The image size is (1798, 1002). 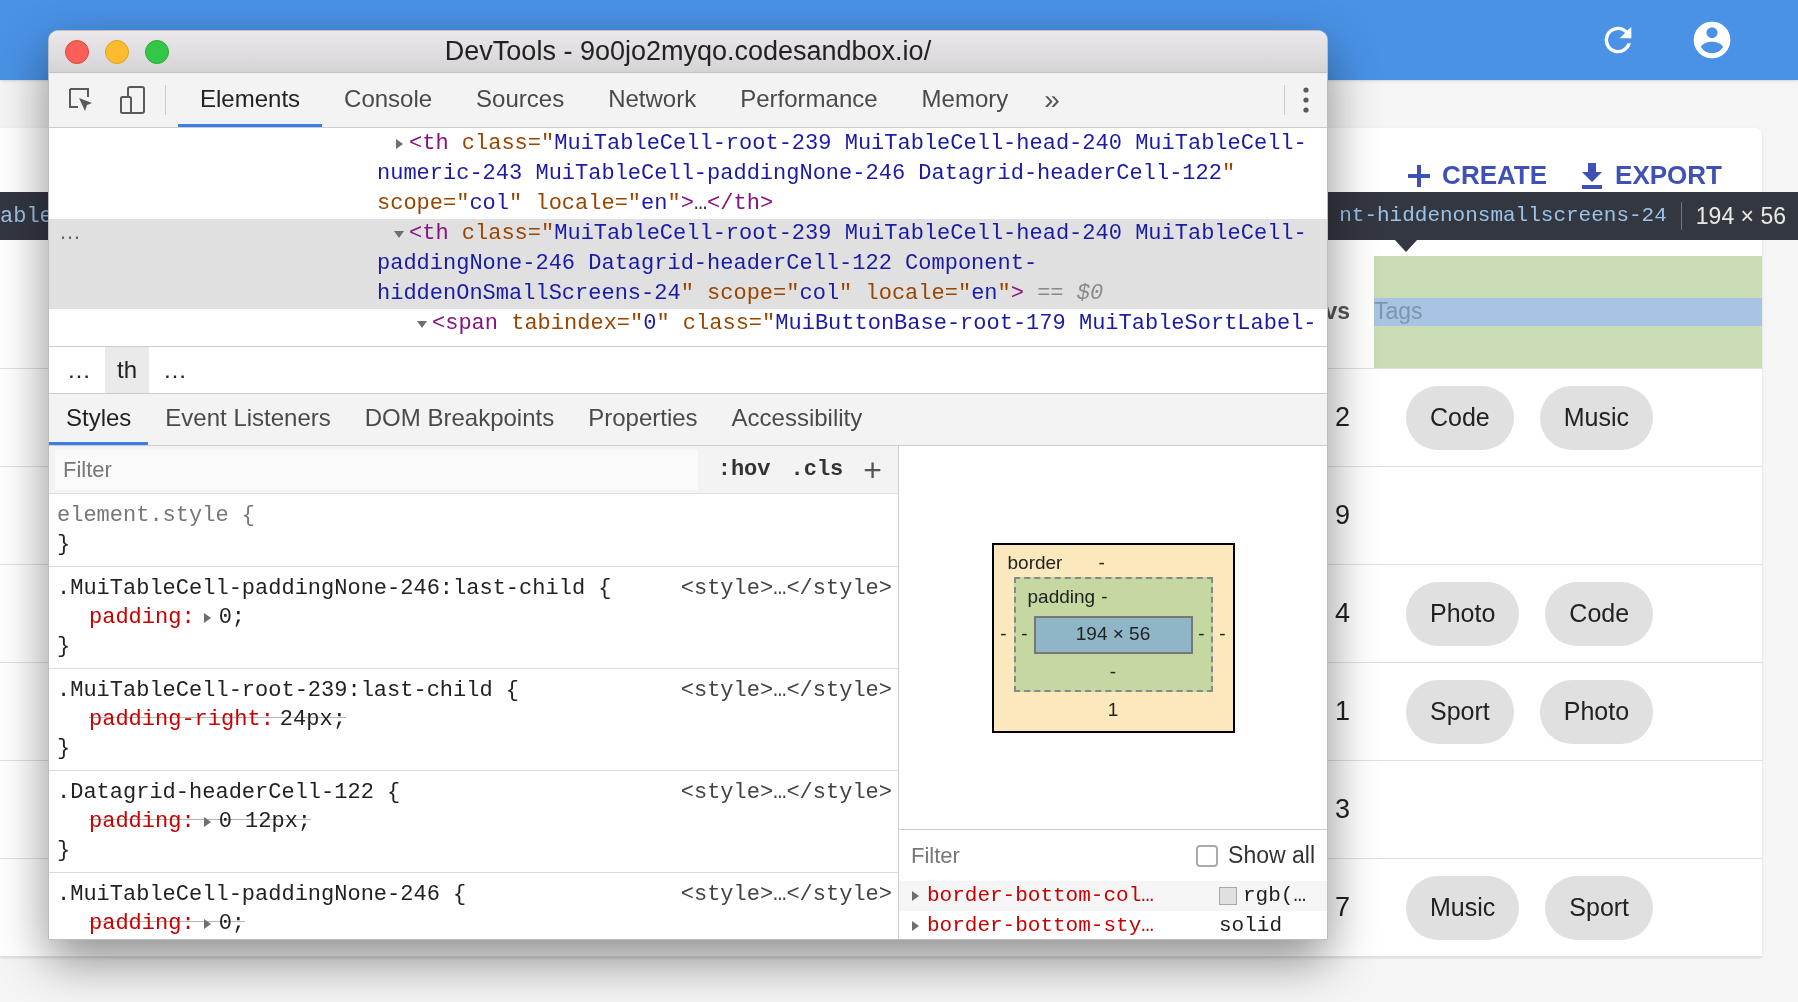 I want to click on table-cell-text: 2, so click(x=1342, y=418).